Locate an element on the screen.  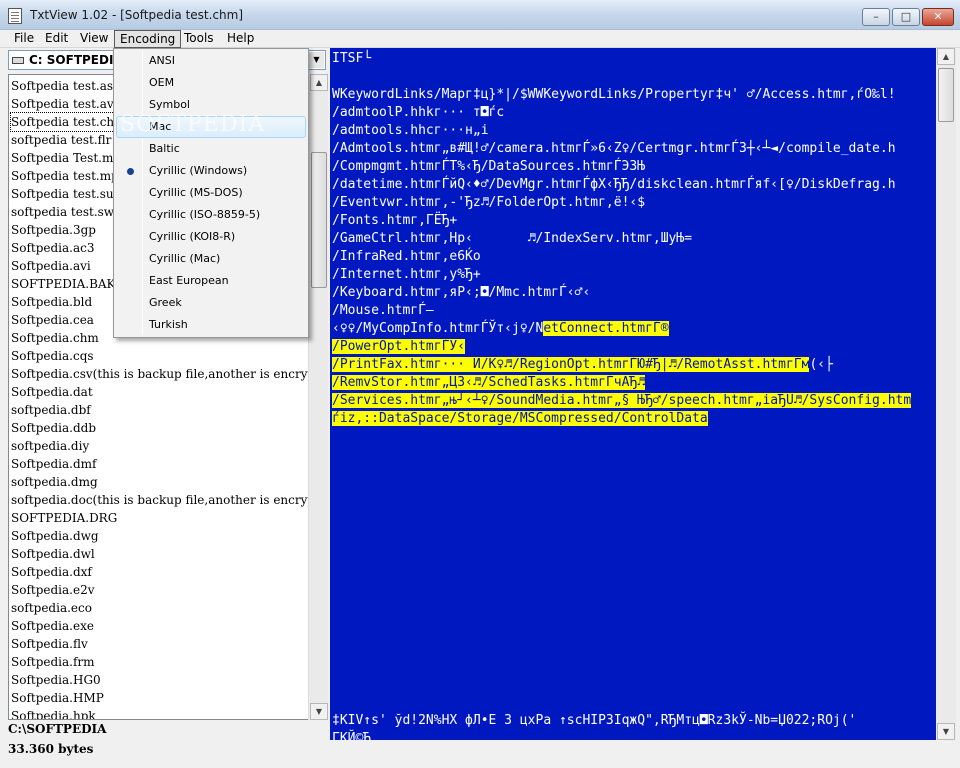
file-list-item: Softpedia.dxf is located at coordinates (51, 572).